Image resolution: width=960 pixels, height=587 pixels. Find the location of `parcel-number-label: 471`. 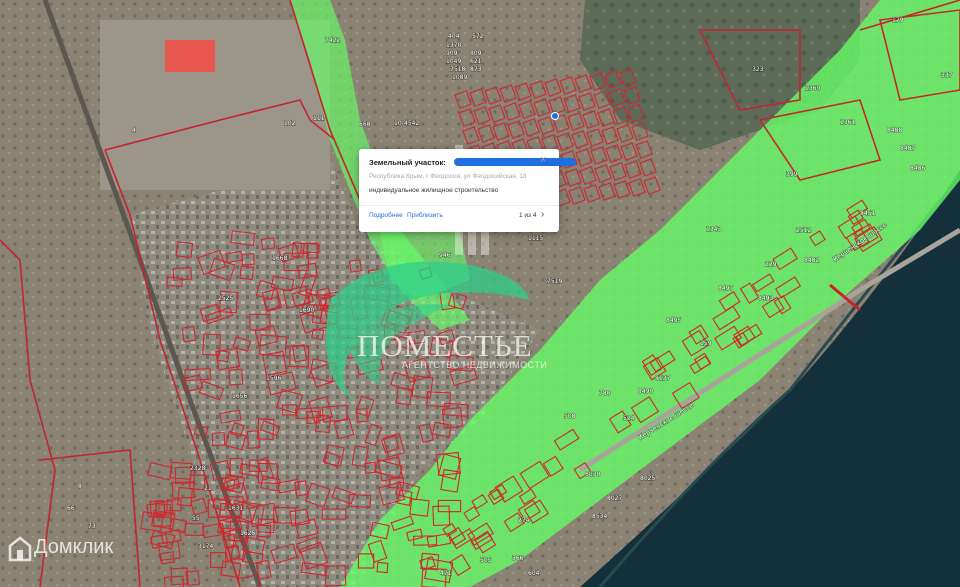

parcel-number-label: 471 is located at coordinates (446, 573).